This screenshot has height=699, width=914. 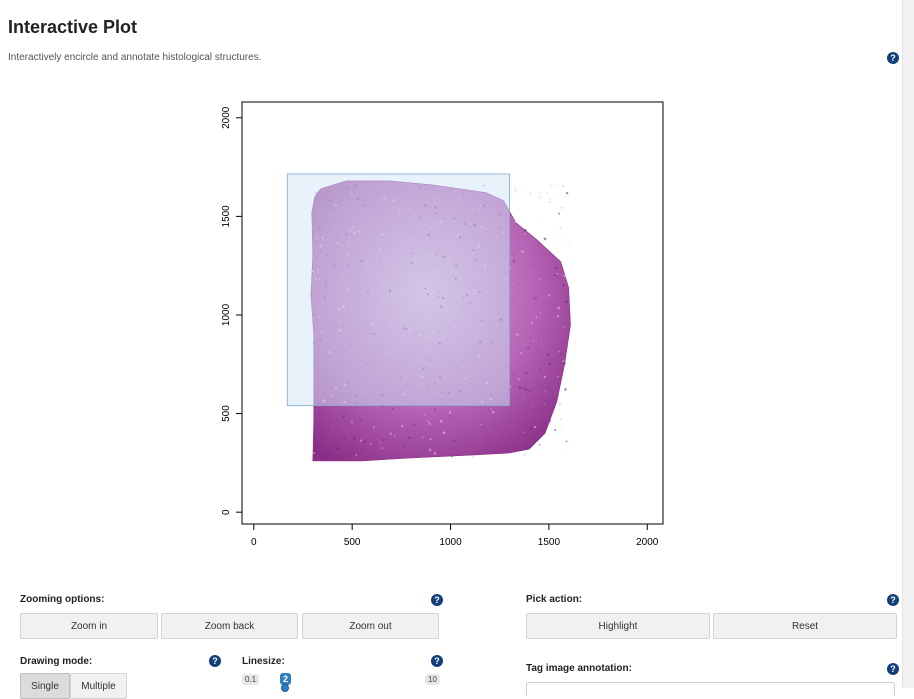 I want to click on linesize-label: Linesize:, so click(x=263, y=661).